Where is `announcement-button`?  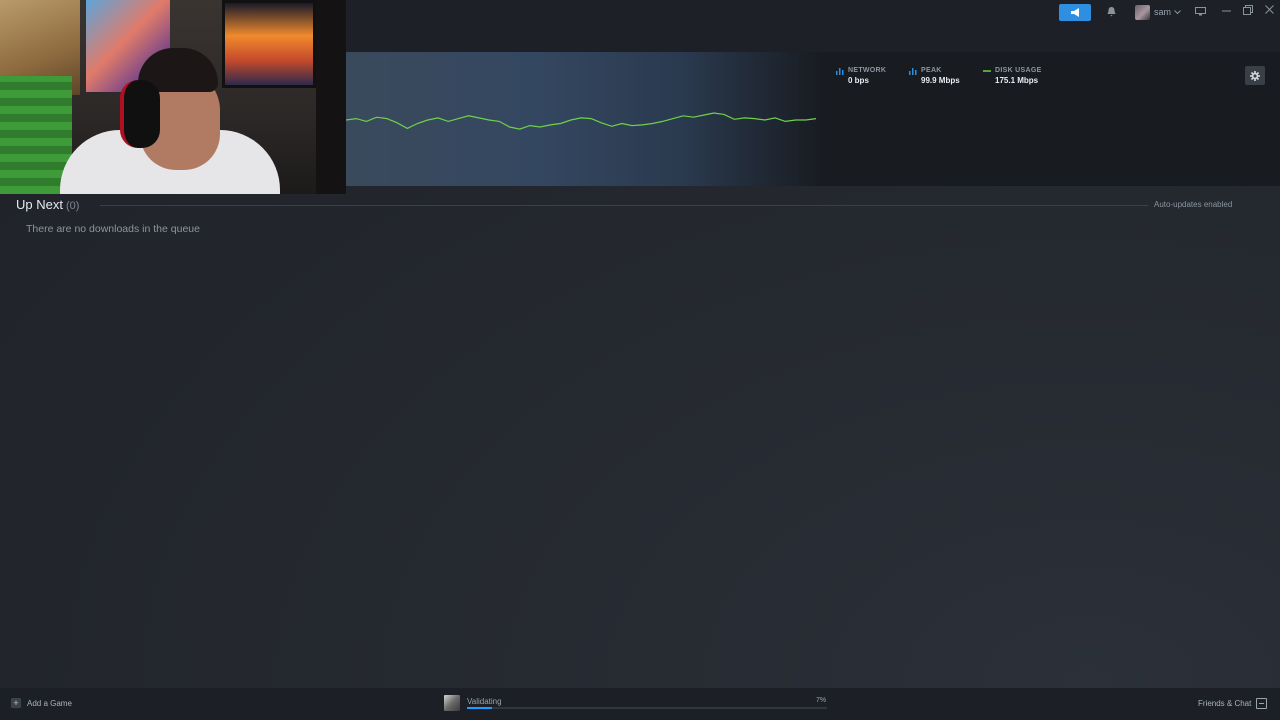
announcement-button is located at coordinates (1075, 12).